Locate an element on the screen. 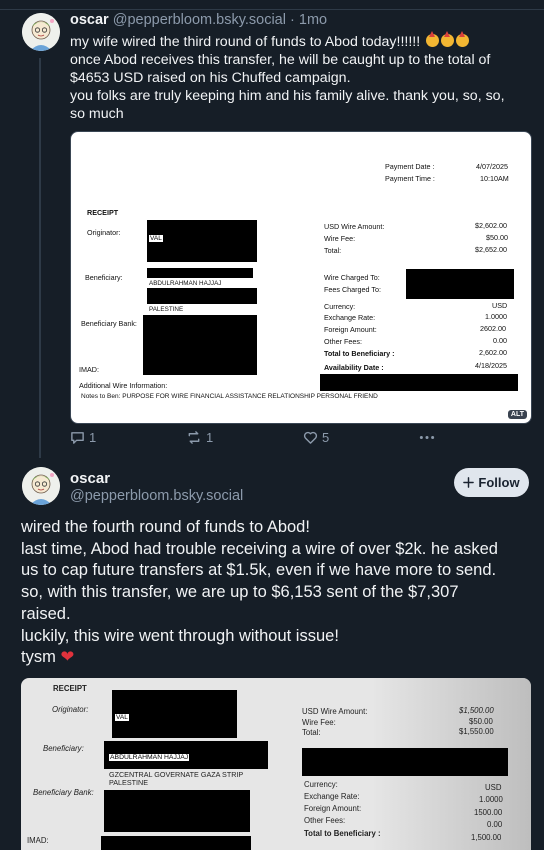 Image resolution: width=544 pixels, height=850 pixels. post-line: so much is located at coordinates (97, 114).